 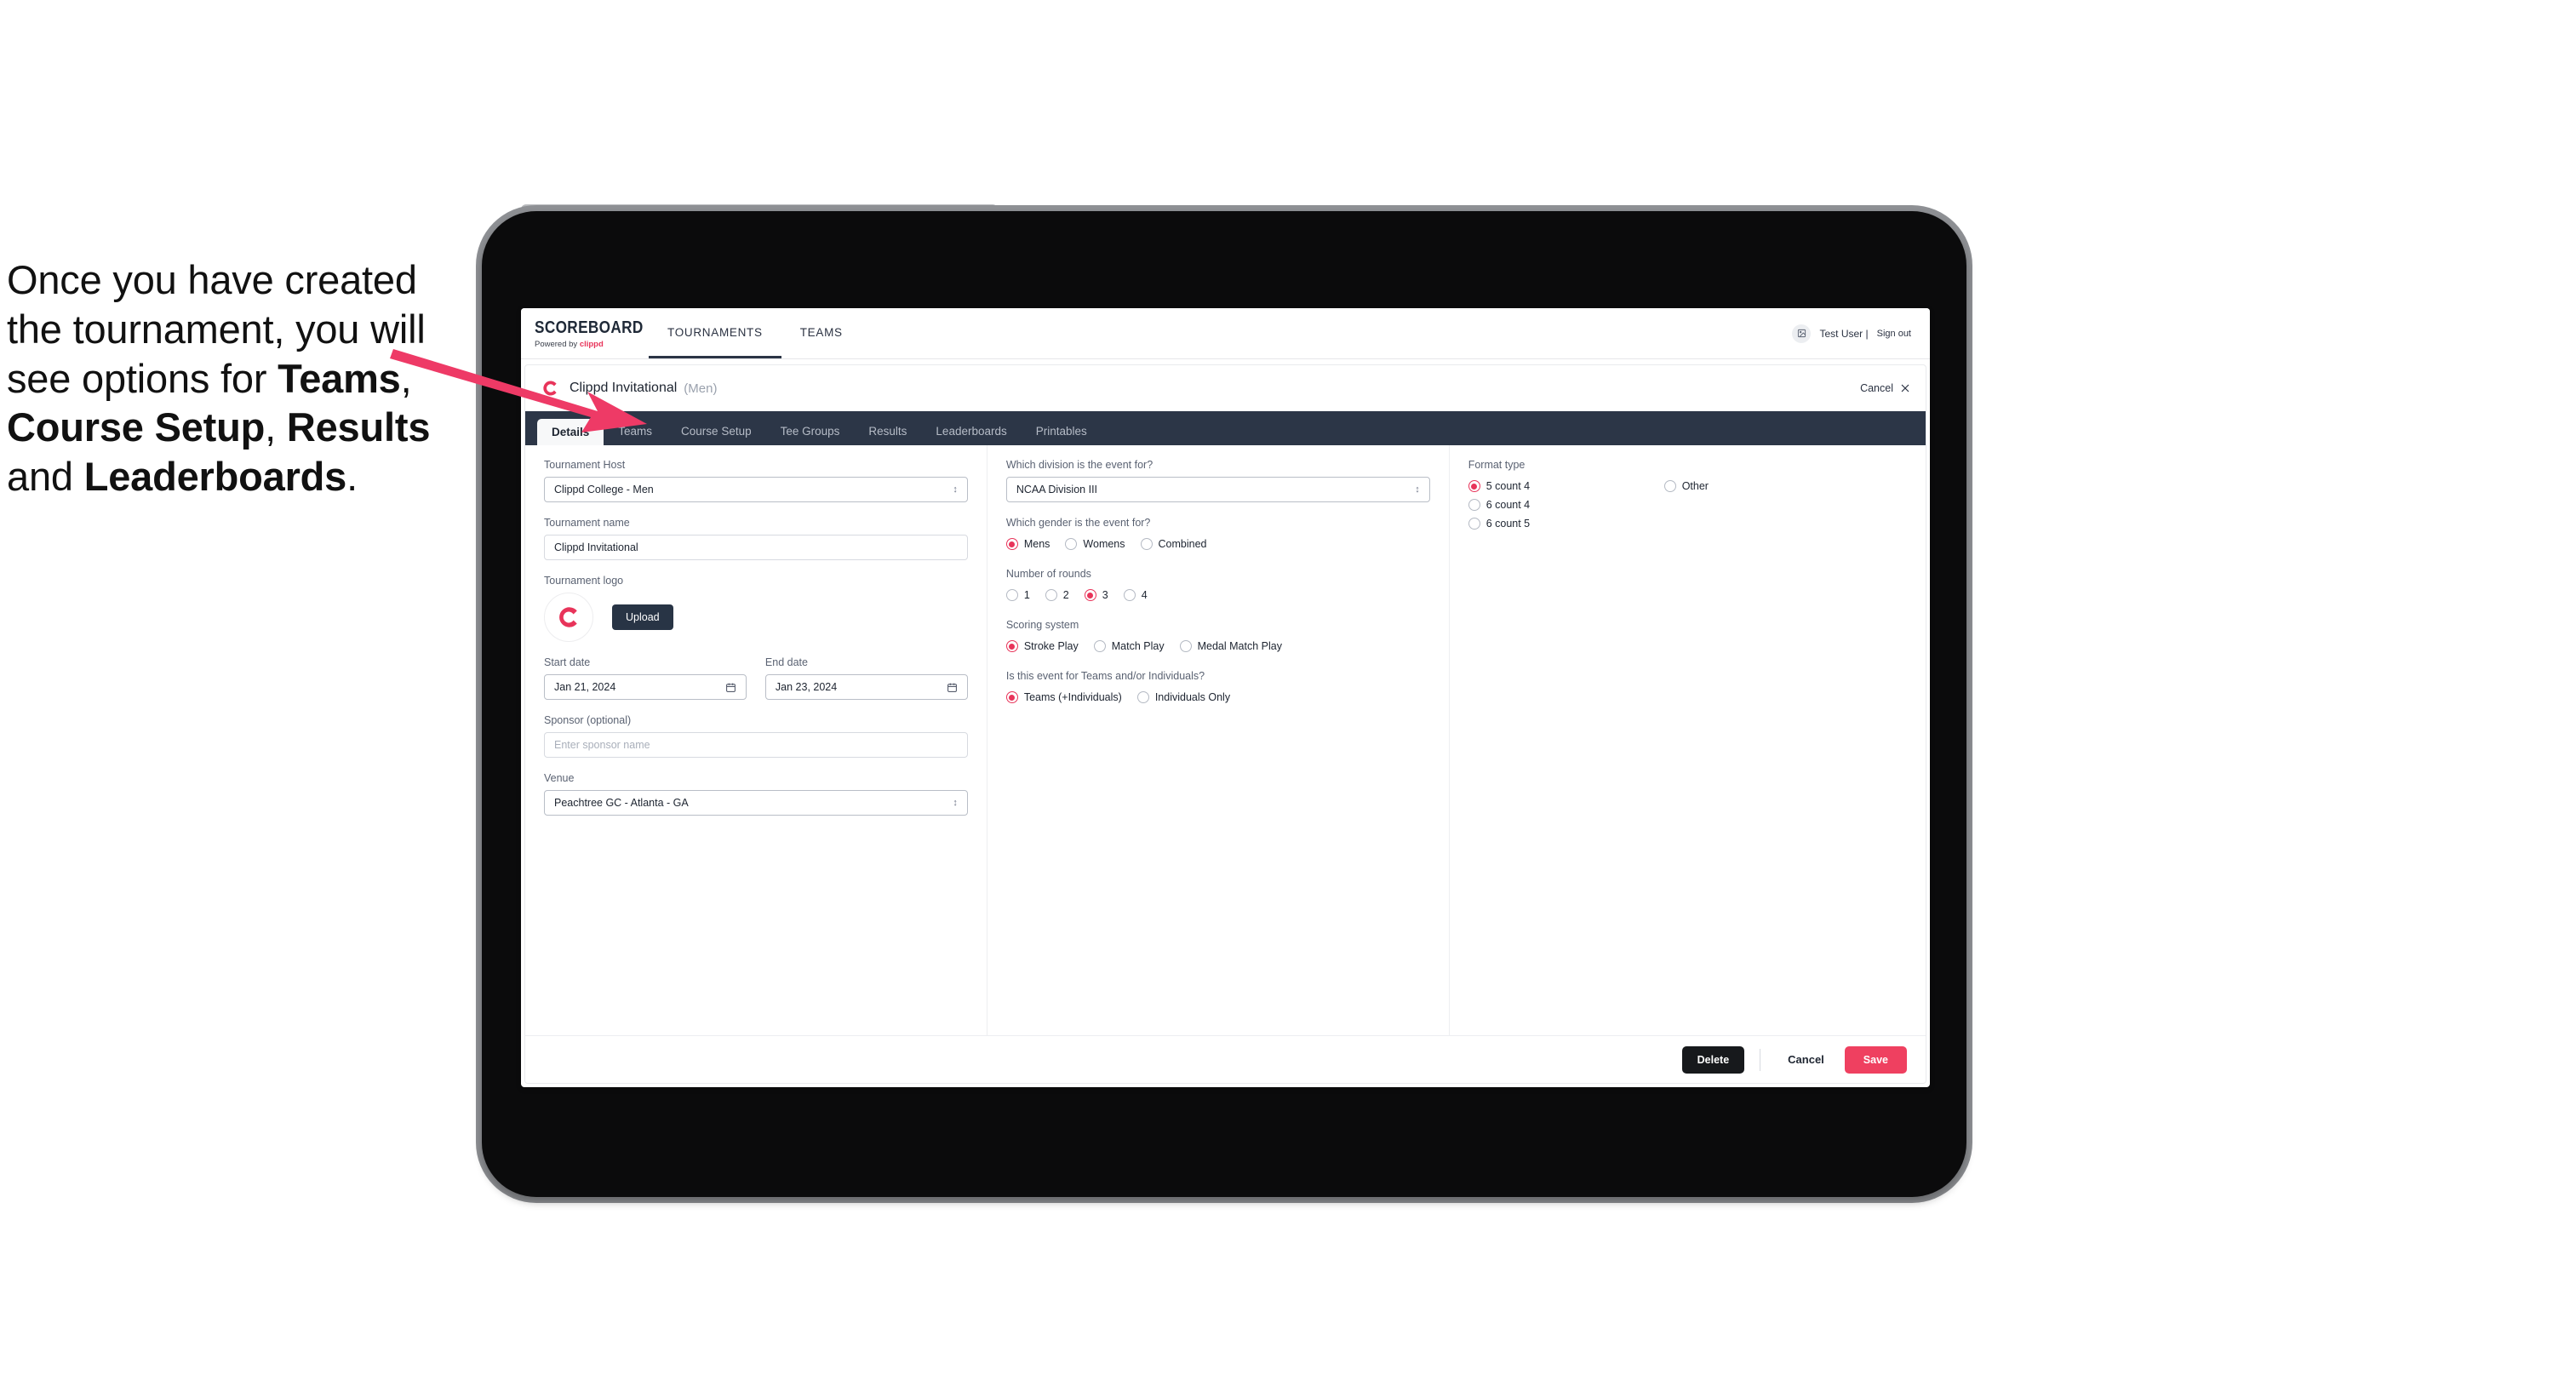 I want to click on radio-rounds-1: 1, so click(x=1018, y=595).